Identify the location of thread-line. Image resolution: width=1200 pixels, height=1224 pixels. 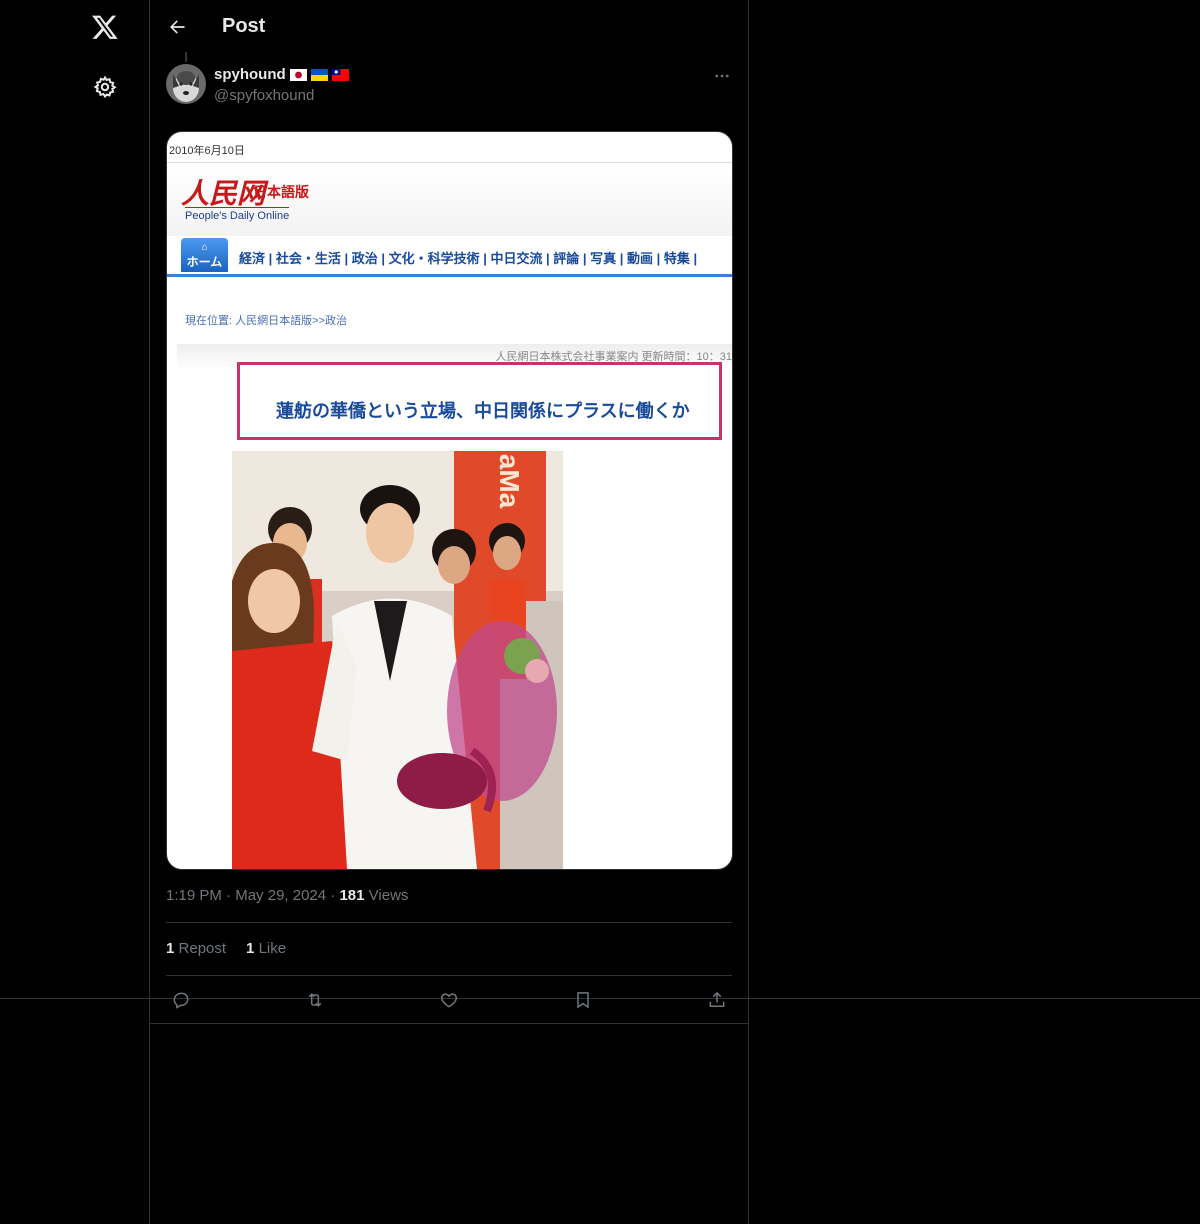
(186, 57).